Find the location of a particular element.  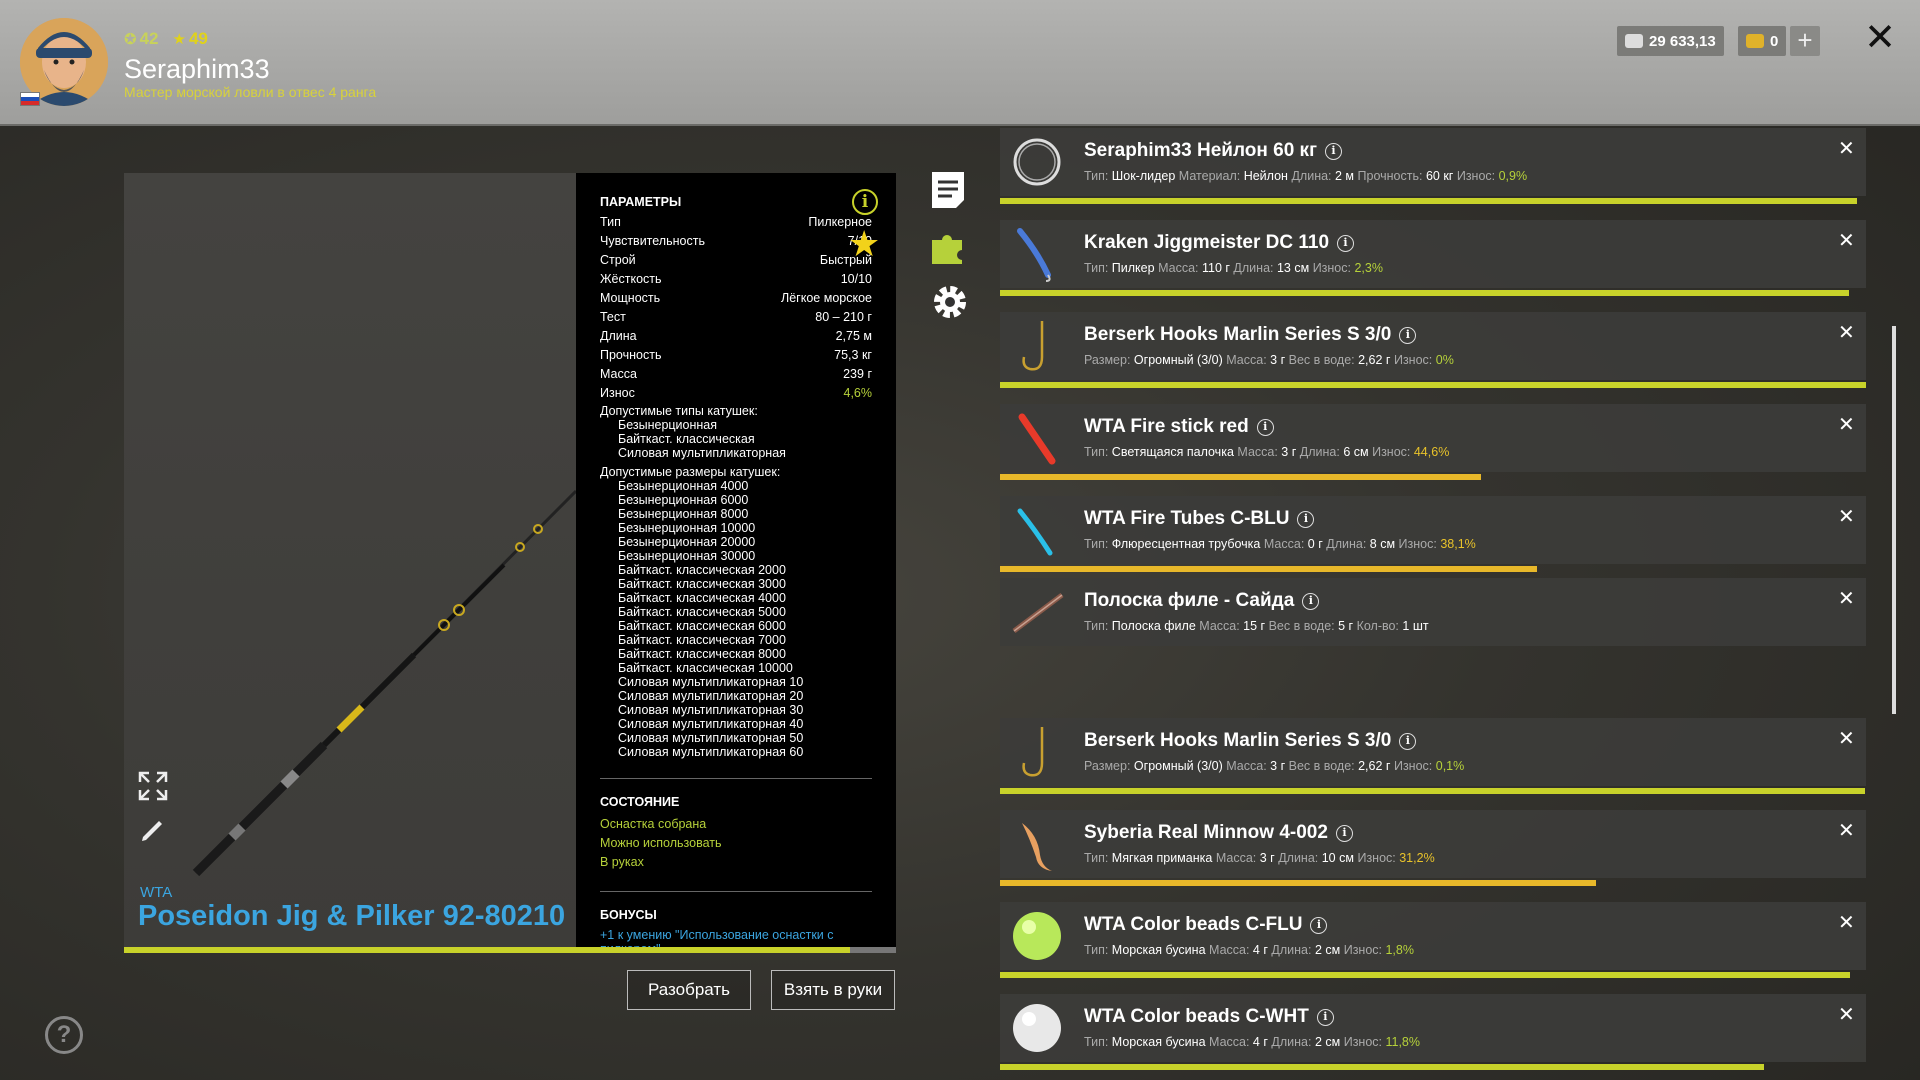

gold-coins-icon is located at coordinates (1755, 41).